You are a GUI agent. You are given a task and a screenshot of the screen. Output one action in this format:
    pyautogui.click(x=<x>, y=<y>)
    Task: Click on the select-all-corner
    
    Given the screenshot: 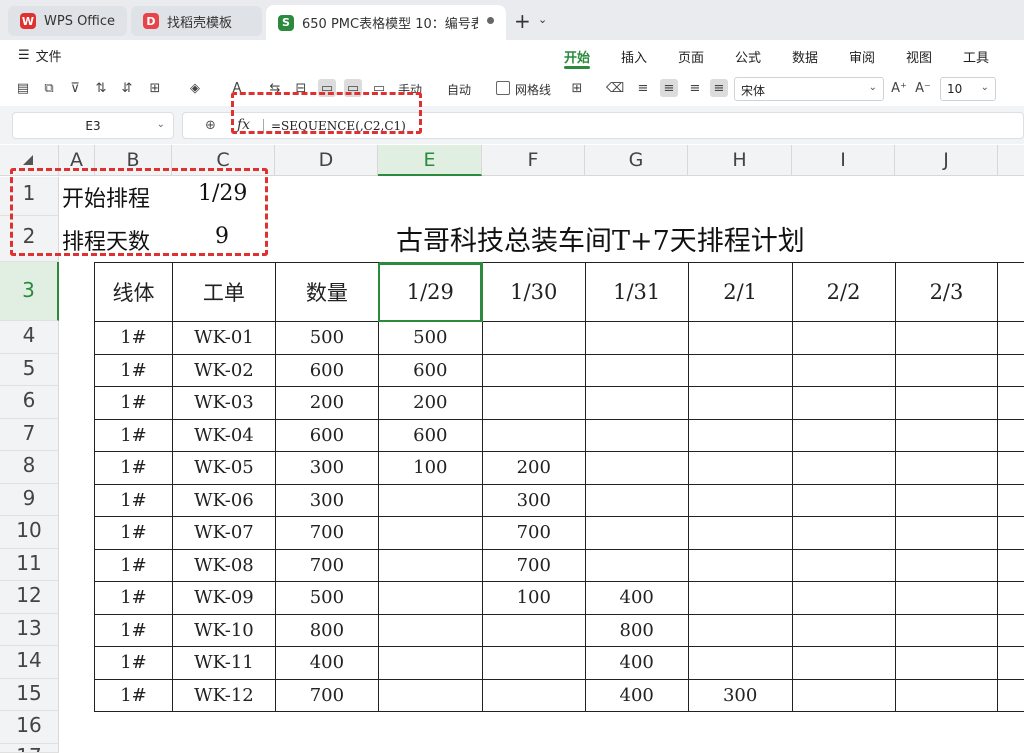 What is the action you would take?
    pyautogui.click(x=29, y=160)
    